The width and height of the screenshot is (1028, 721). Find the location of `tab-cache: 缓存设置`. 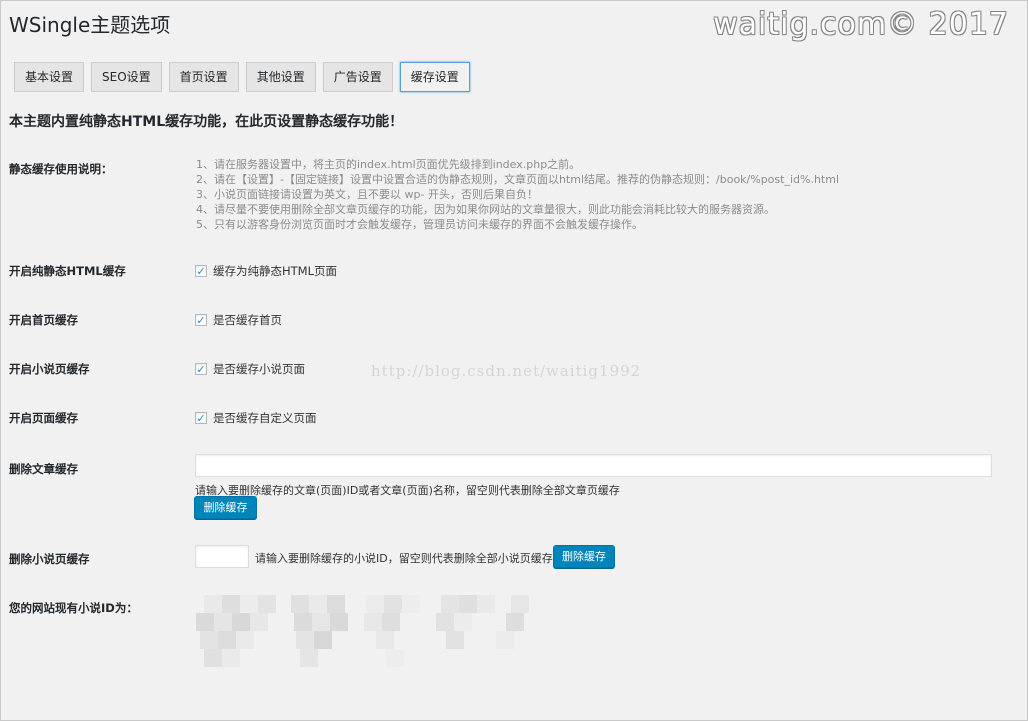

tab-cache: 缓存设置 is located at coordinates (434, 77).